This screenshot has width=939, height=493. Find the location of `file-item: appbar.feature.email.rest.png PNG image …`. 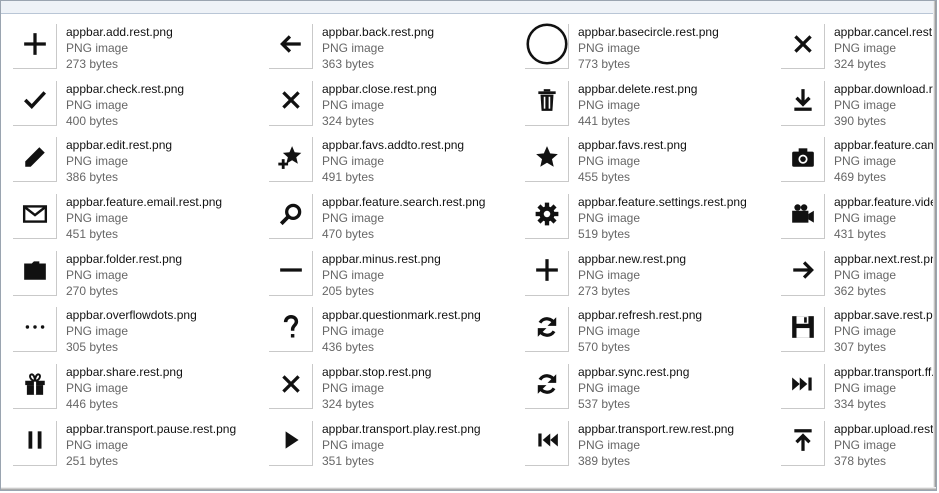

file-item: appbar.feature.email.rest.png PNG image … is located at coordinates (141, 219).